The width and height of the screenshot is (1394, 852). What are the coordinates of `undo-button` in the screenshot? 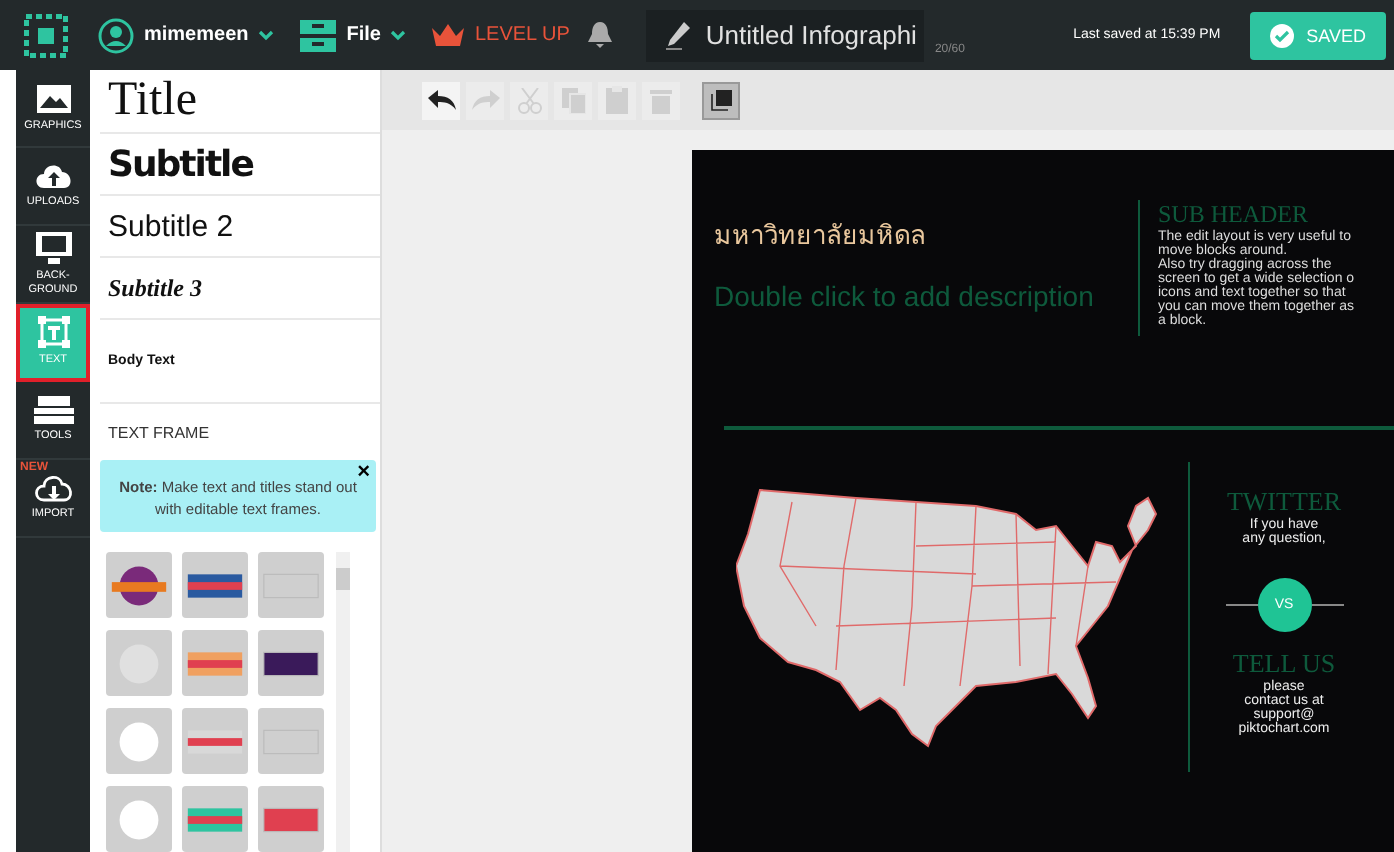 It's located at (441, 100).